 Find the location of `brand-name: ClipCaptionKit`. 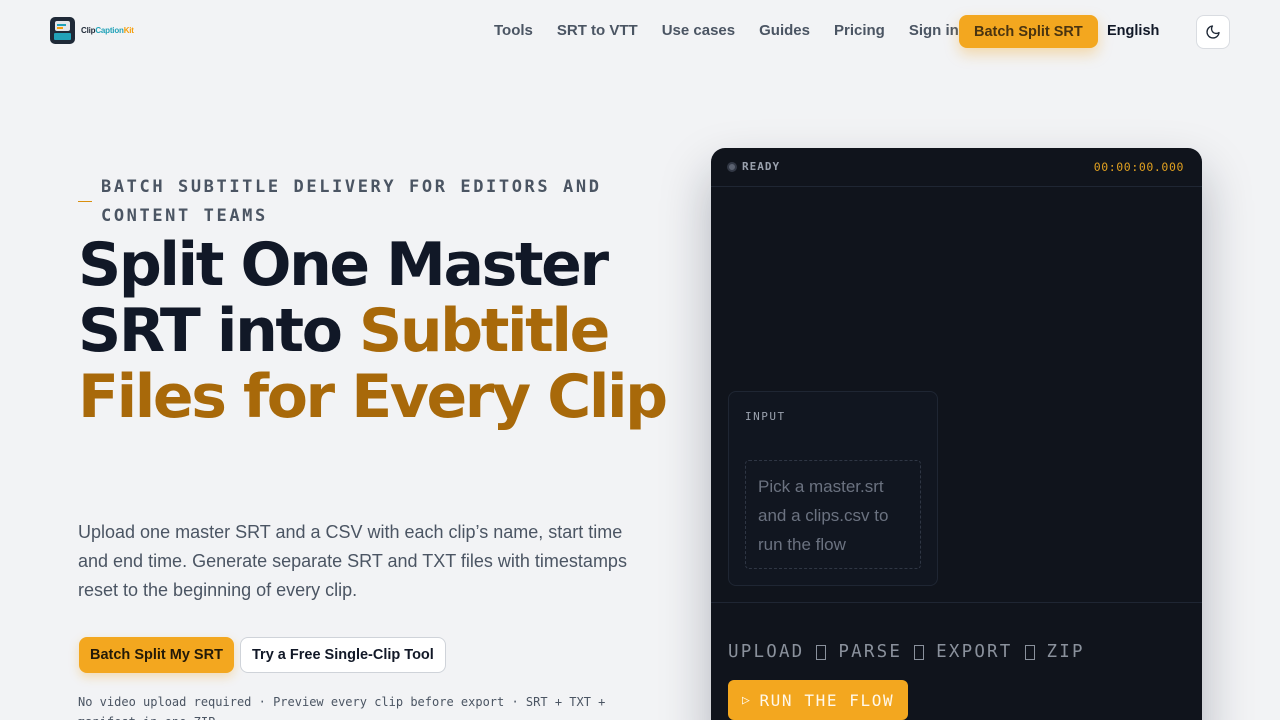

brand-name: ClipCaptionKit is located at coordinates (107, 30).